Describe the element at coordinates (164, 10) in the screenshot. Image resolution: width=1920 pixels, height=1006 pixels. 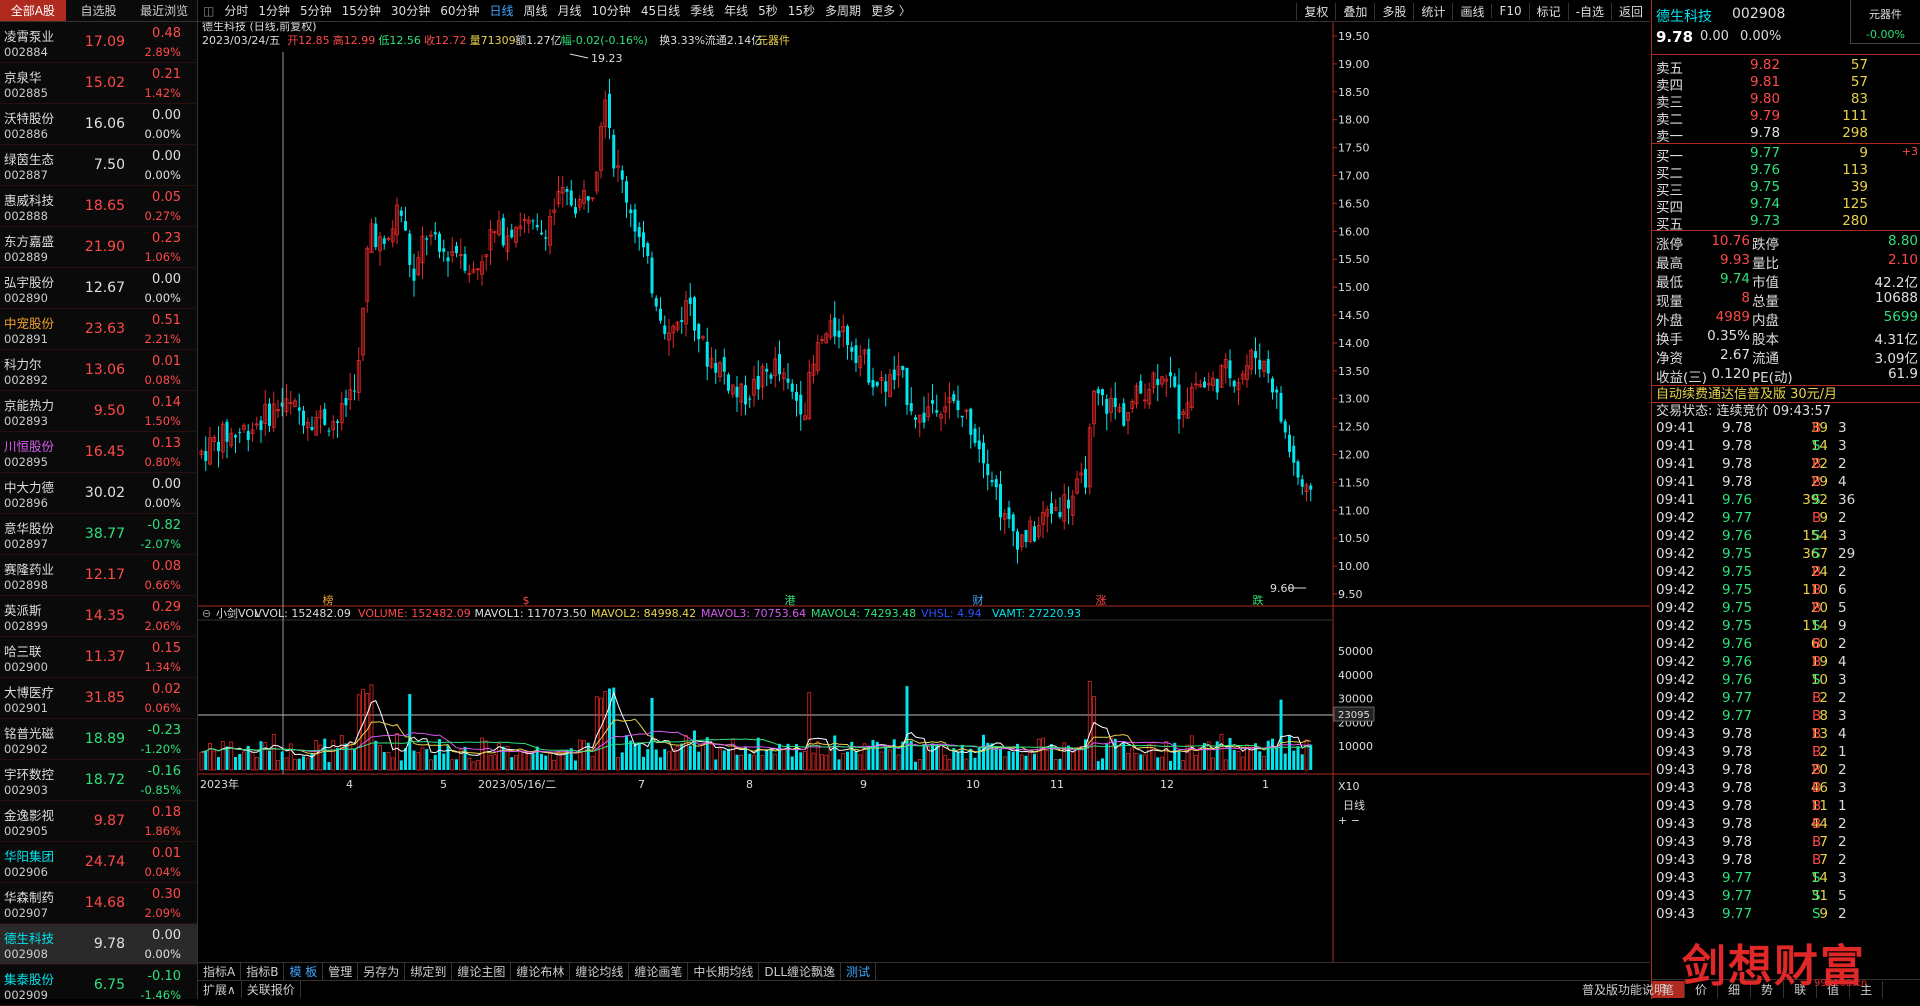
I see `tab-recent: 最近浏览` at that location.